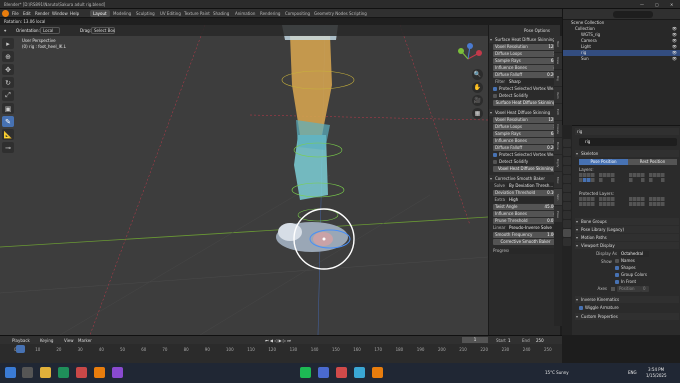 The width and height of the screenshot is (680, 383). Describe the element at coordinates (567, 197) in the screenshot. I see `prop-tab-object-icon` at that location.